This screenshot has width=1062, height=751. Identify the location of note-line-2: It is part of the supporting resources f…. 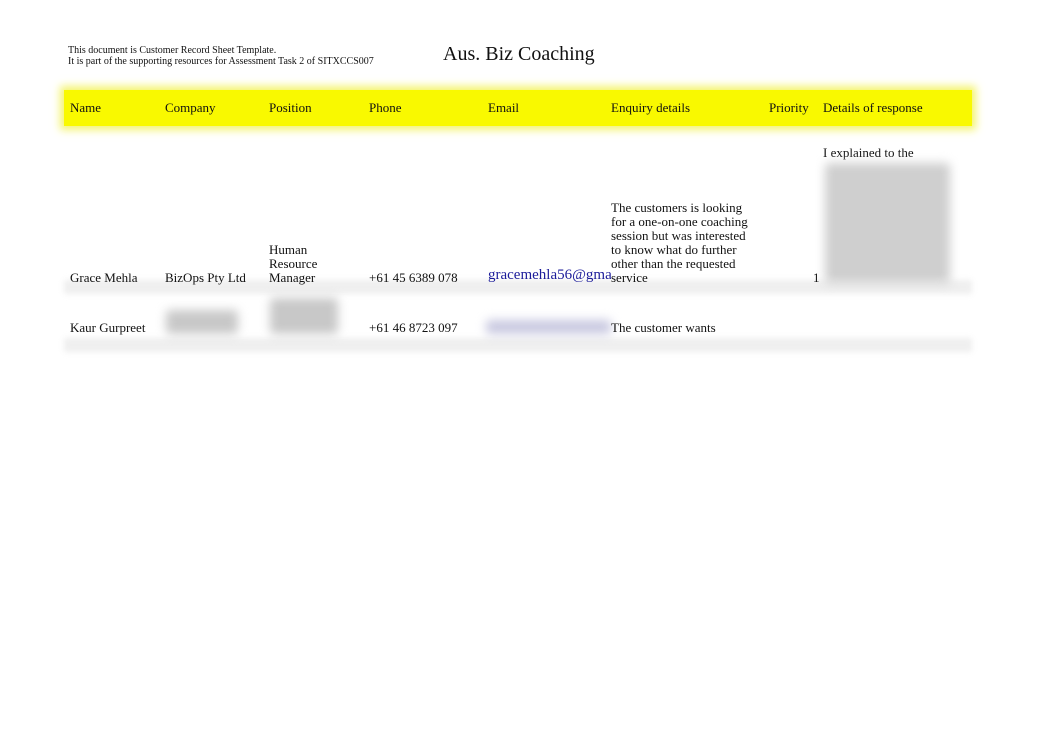
(221, 61).